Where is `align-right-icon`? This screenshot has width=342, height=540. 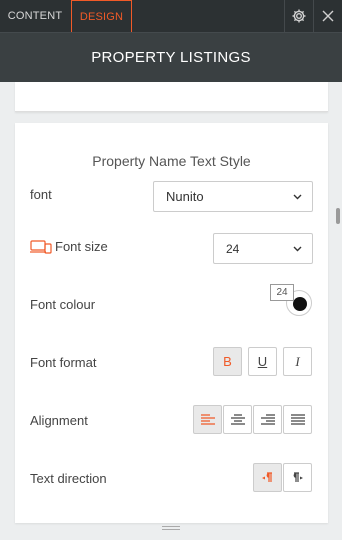 align-right-icon is located at coordinates (267, 419).